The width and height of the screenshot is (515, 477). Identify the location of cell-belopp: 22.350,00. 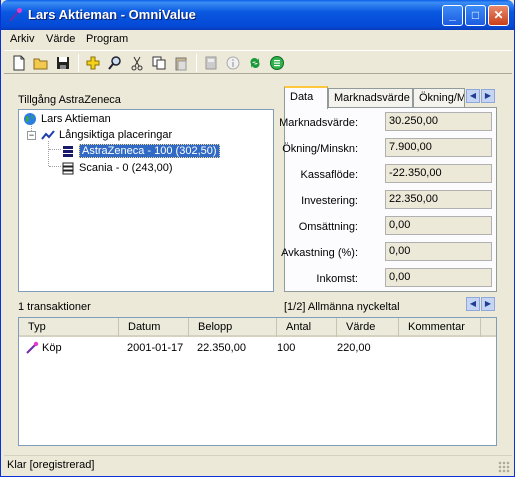
(221, 348).